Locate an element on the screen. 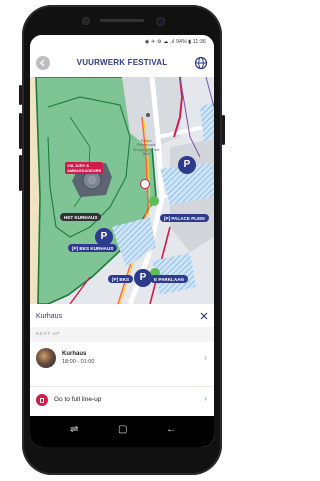 The width and height of the screenshot is (320, 481). volume-up-button is located at coordinates (20, 95).